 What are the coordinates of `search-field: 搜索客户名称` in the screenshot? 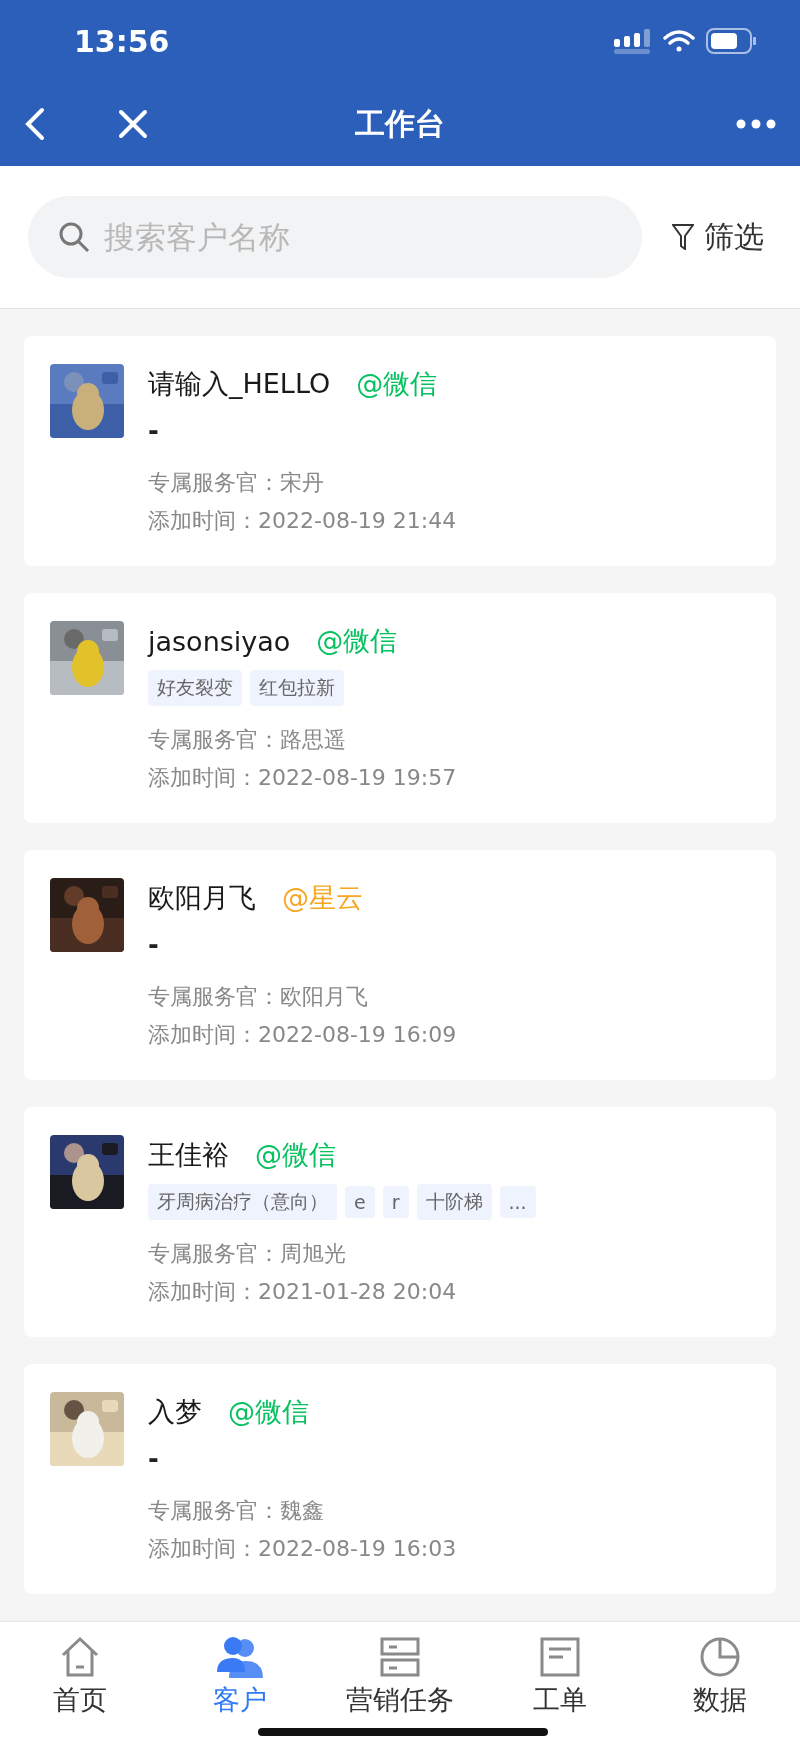 It's located at (335, 237).